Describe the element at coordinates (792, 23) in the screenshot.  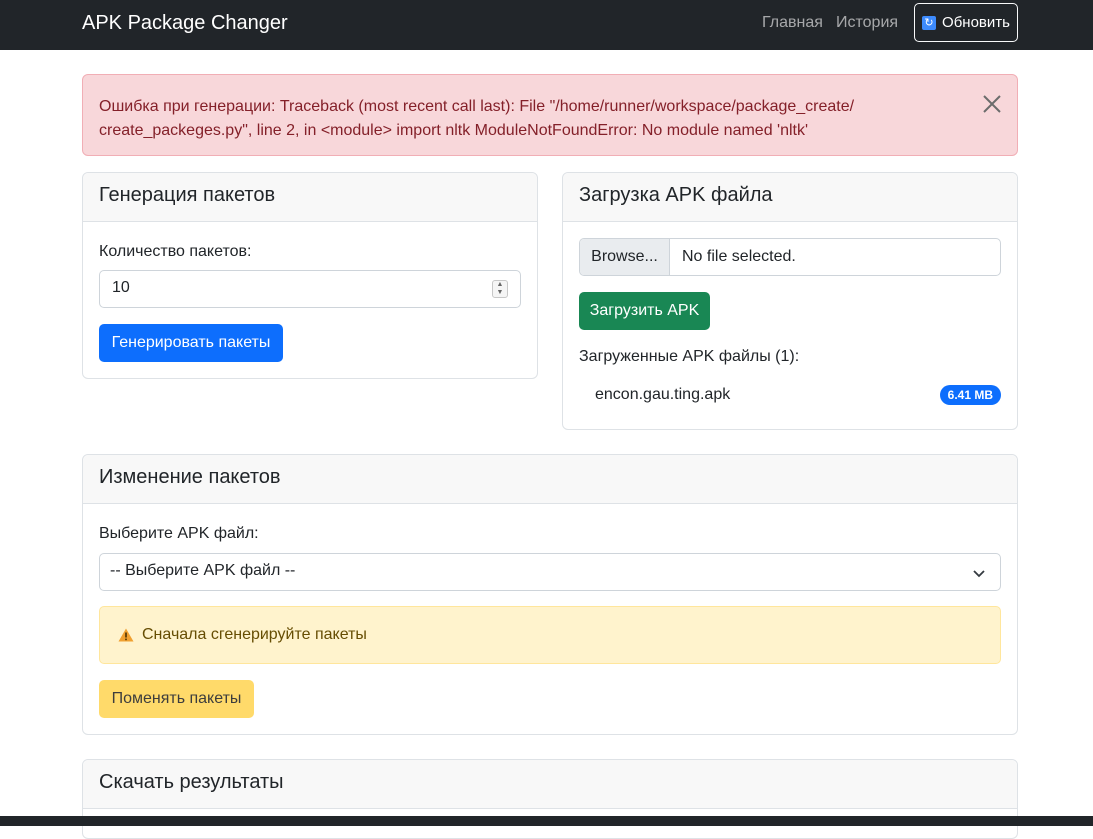
I see `nav-link-home: Главная` at that location.